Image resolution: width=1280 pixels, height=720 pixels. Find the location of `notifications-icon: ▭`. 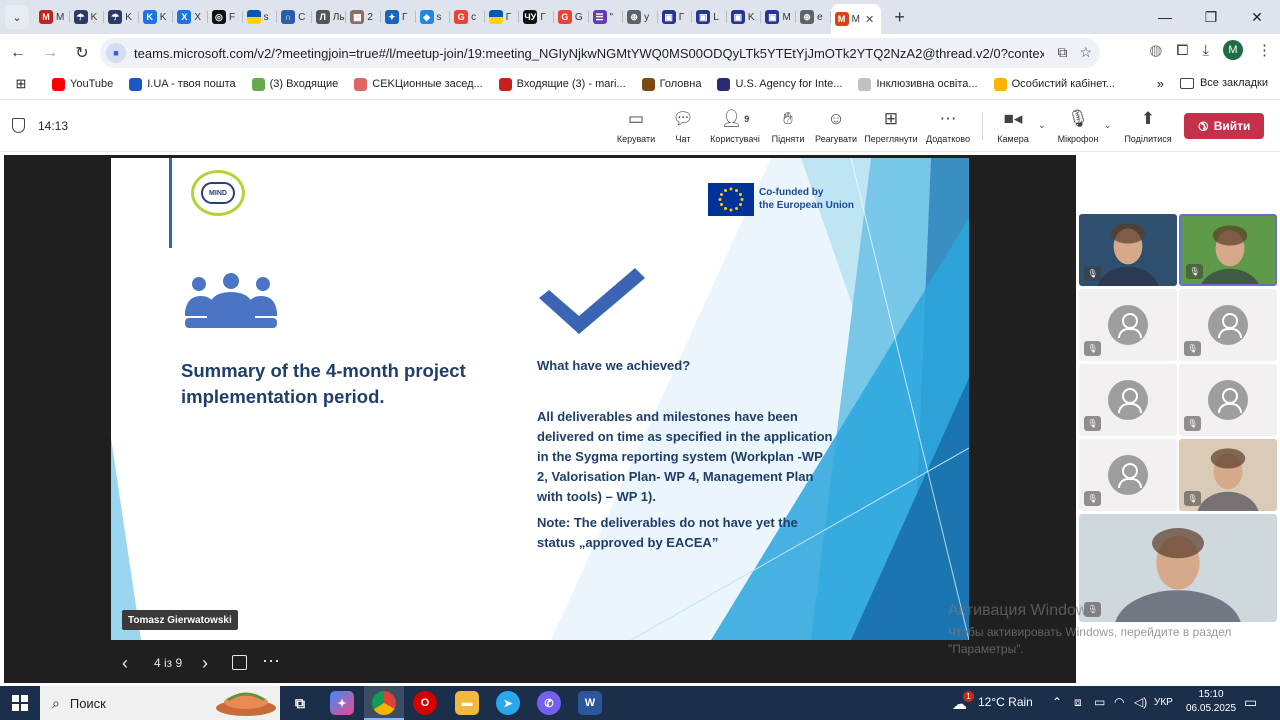

notifications-icon: ▭ is located at coordinates (1250, 702).